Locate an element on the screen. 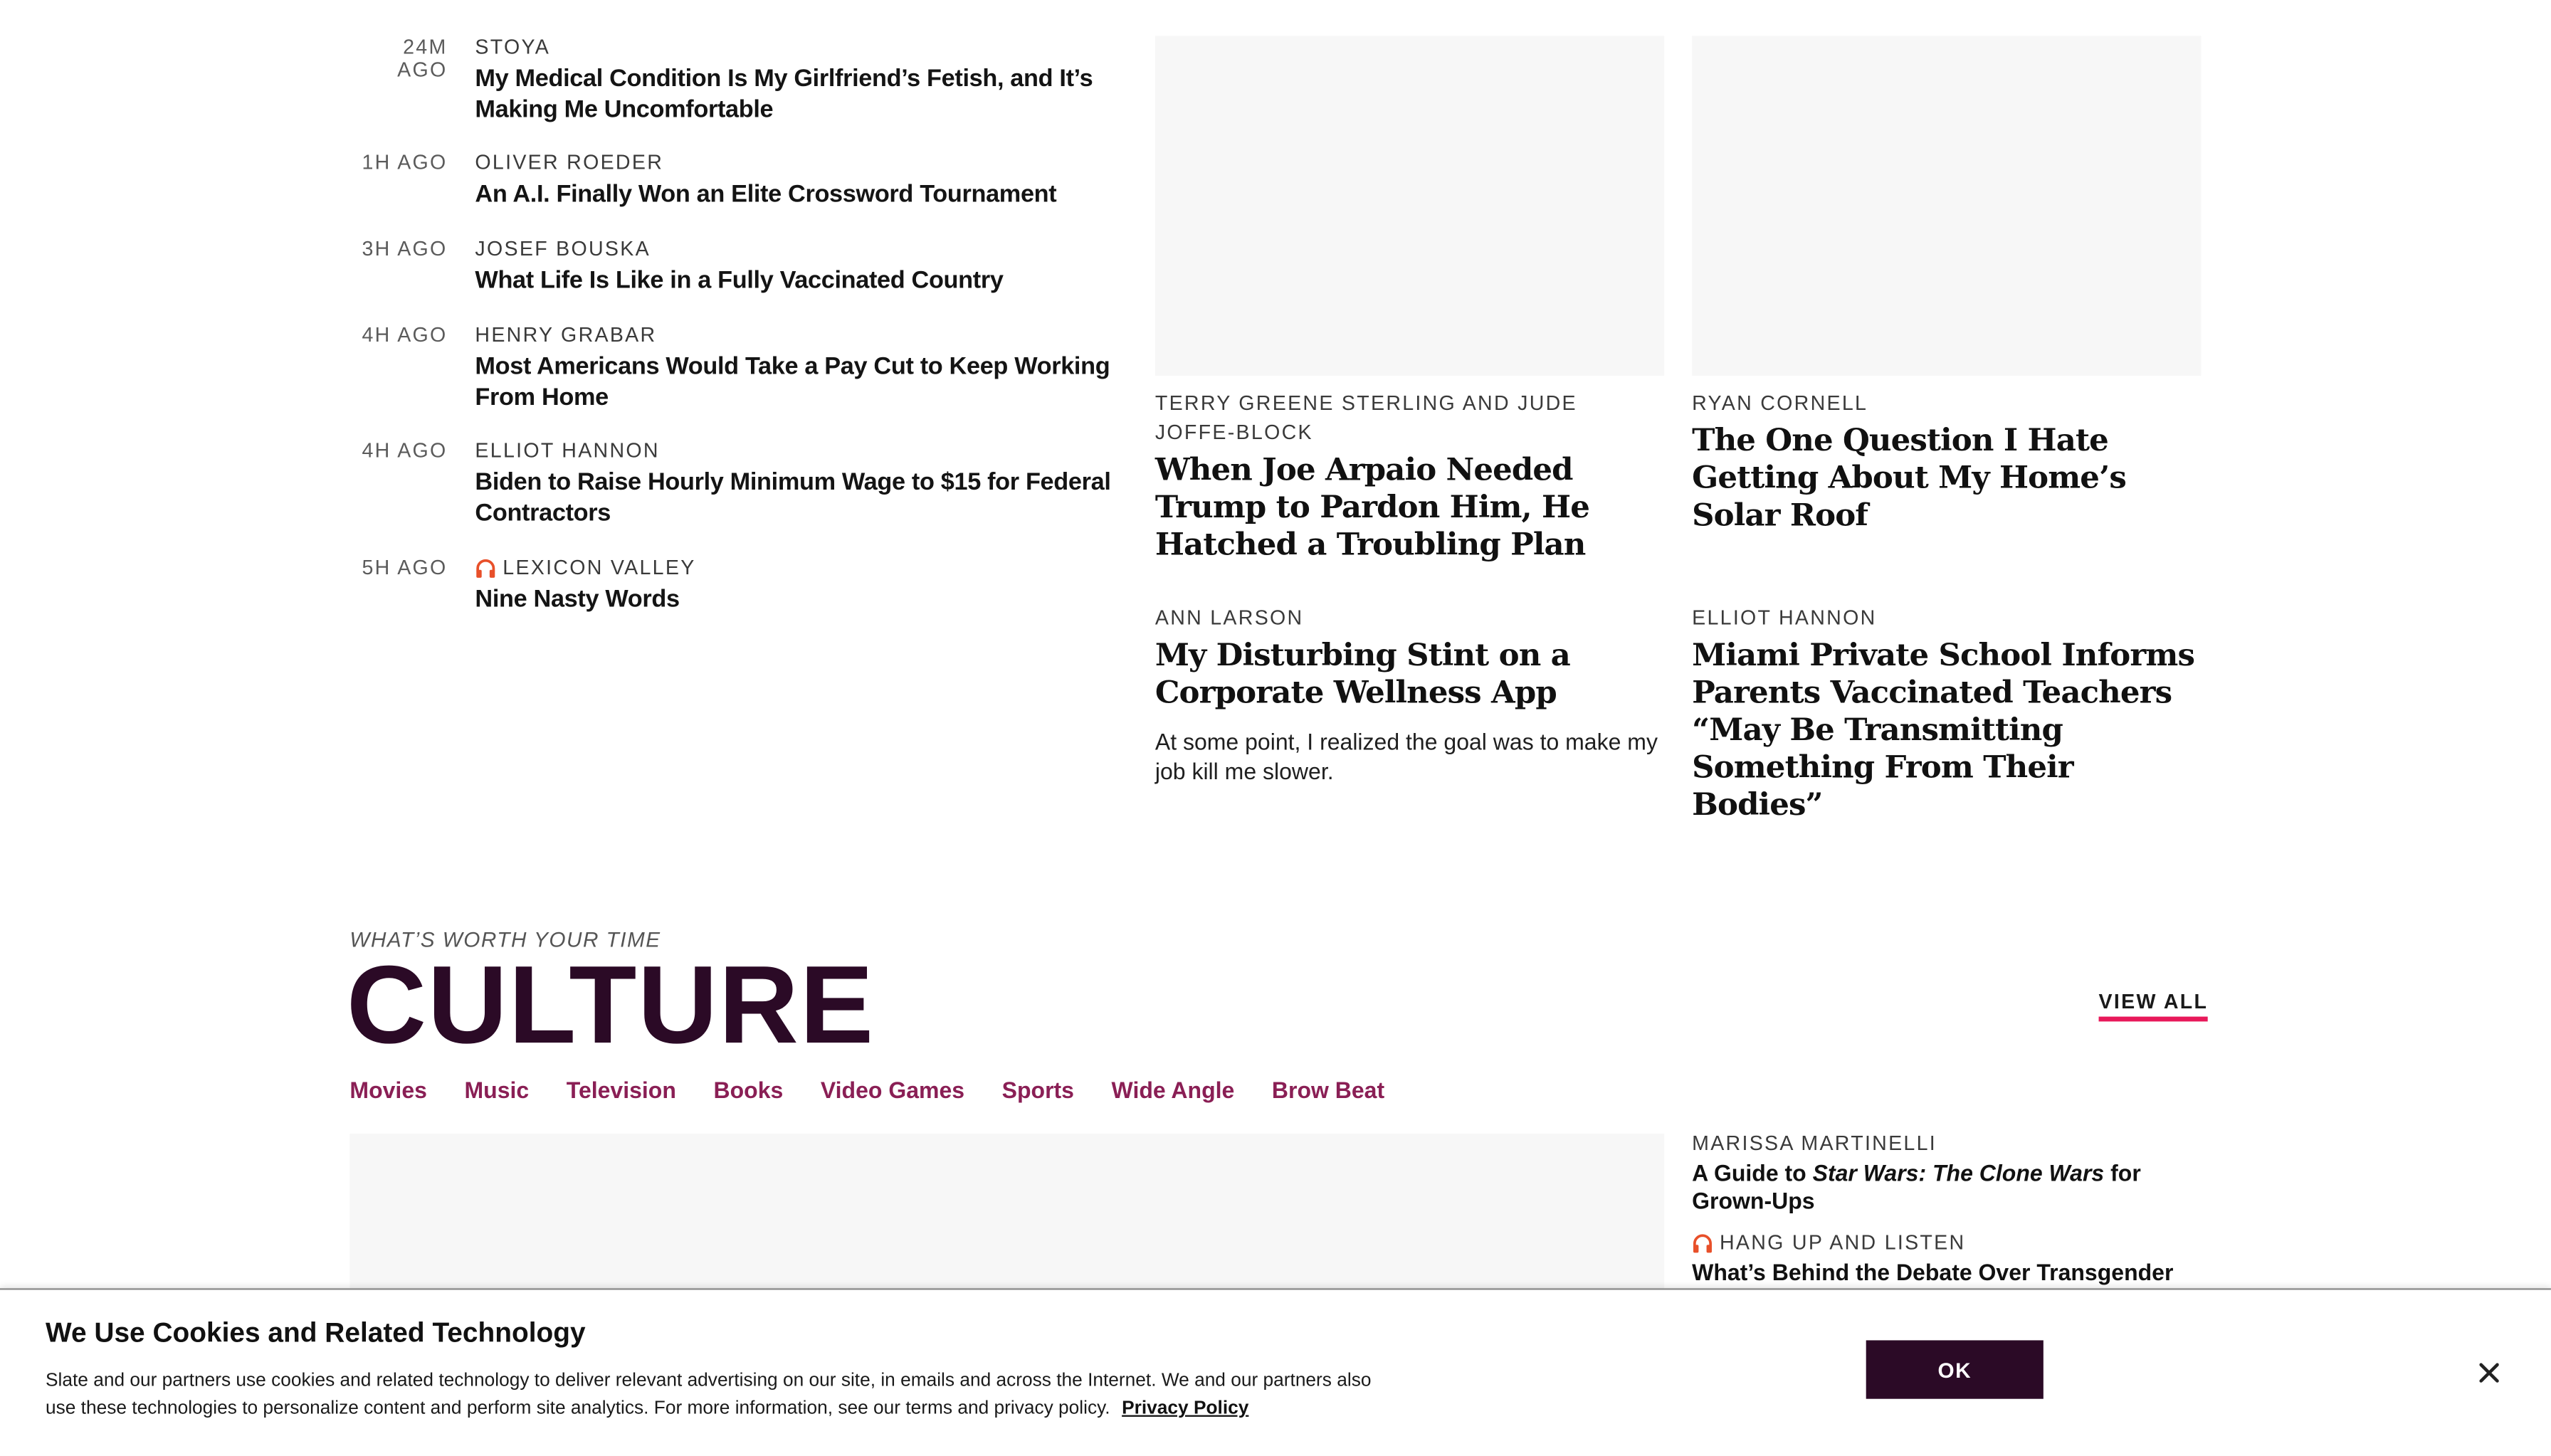 The height and width of the screenshot is (1456, 2551). subnav-link-video-games: Video Games is located at coordinates (893, 1090).